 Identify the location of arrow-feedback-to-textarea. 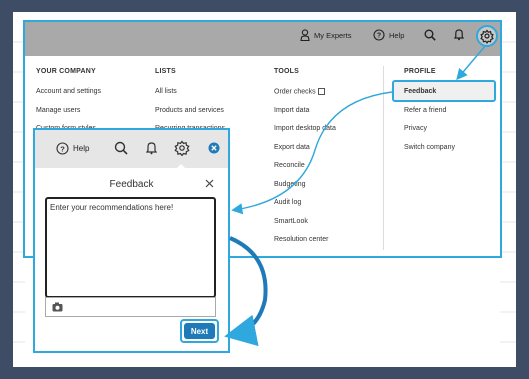
(312, 153).